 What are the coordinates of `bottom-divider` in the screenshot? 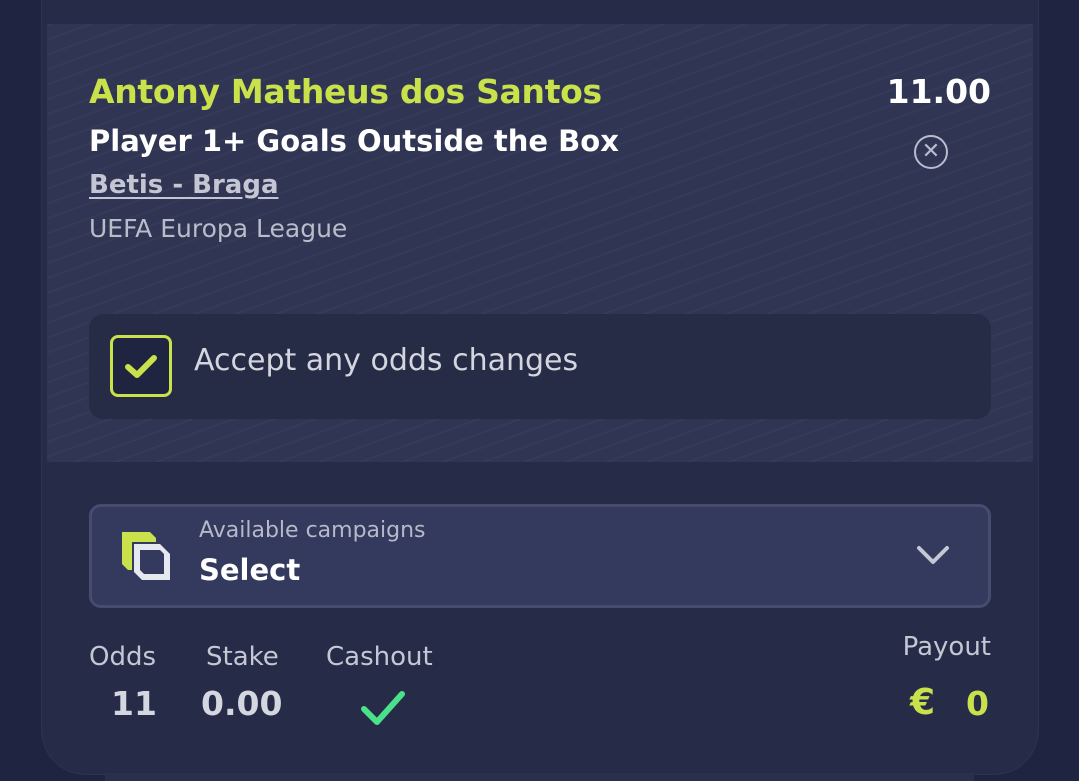 It's located at (539, 777).